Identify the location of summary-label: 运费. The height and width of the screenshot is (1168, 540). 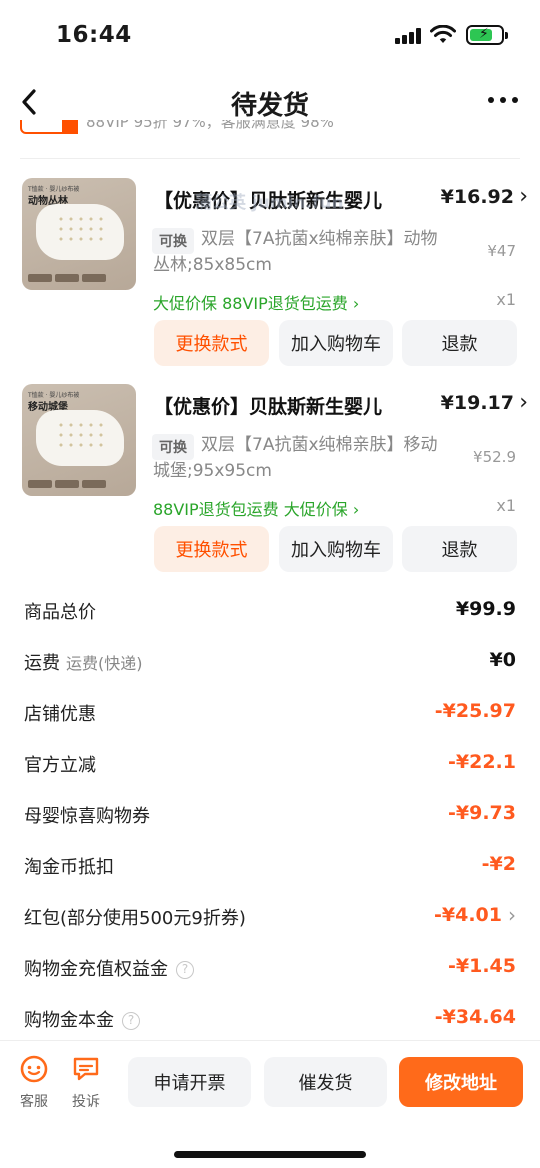
(42, 663).